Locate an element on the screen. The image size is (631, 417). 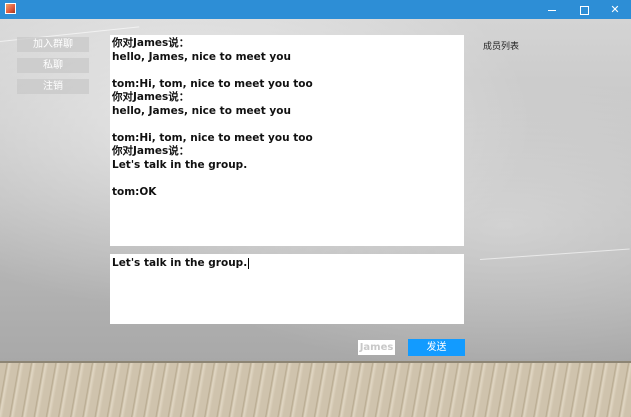
maximize-button is located at coordinates (584, 9).